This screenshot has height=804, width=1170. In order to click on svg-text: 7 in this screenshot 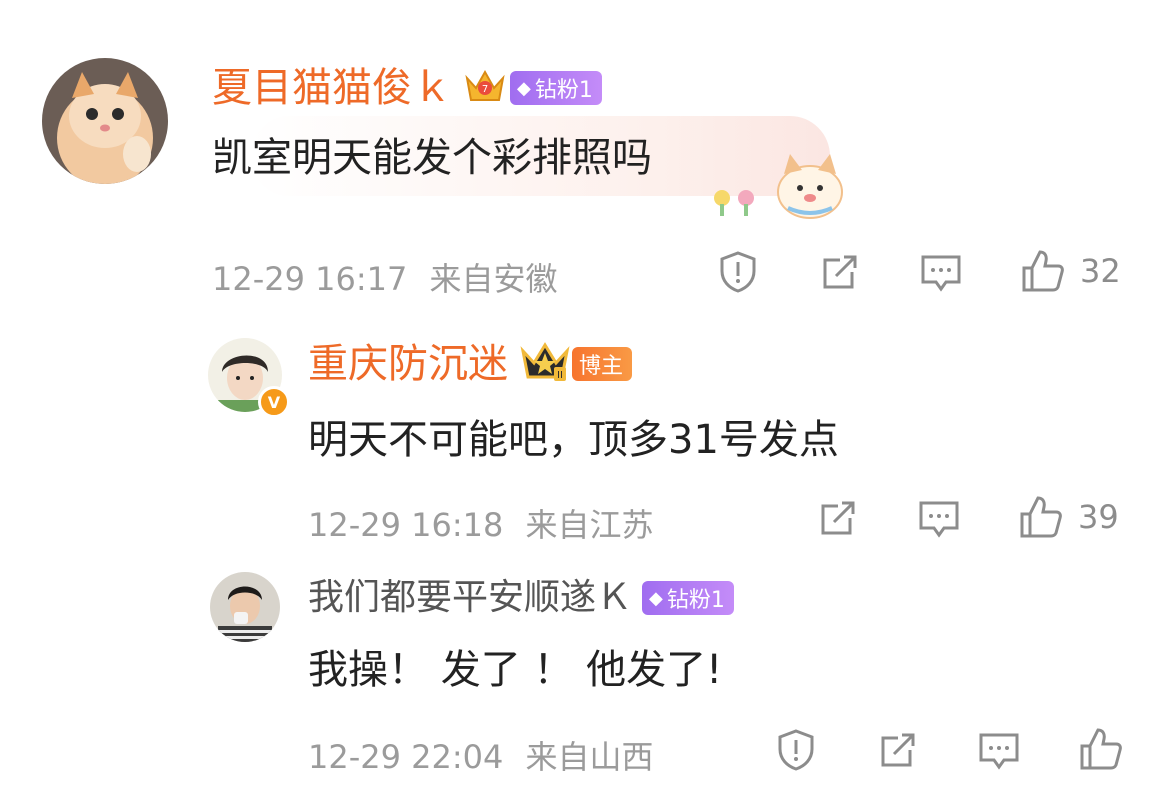, I will do `click(485, 89)`.